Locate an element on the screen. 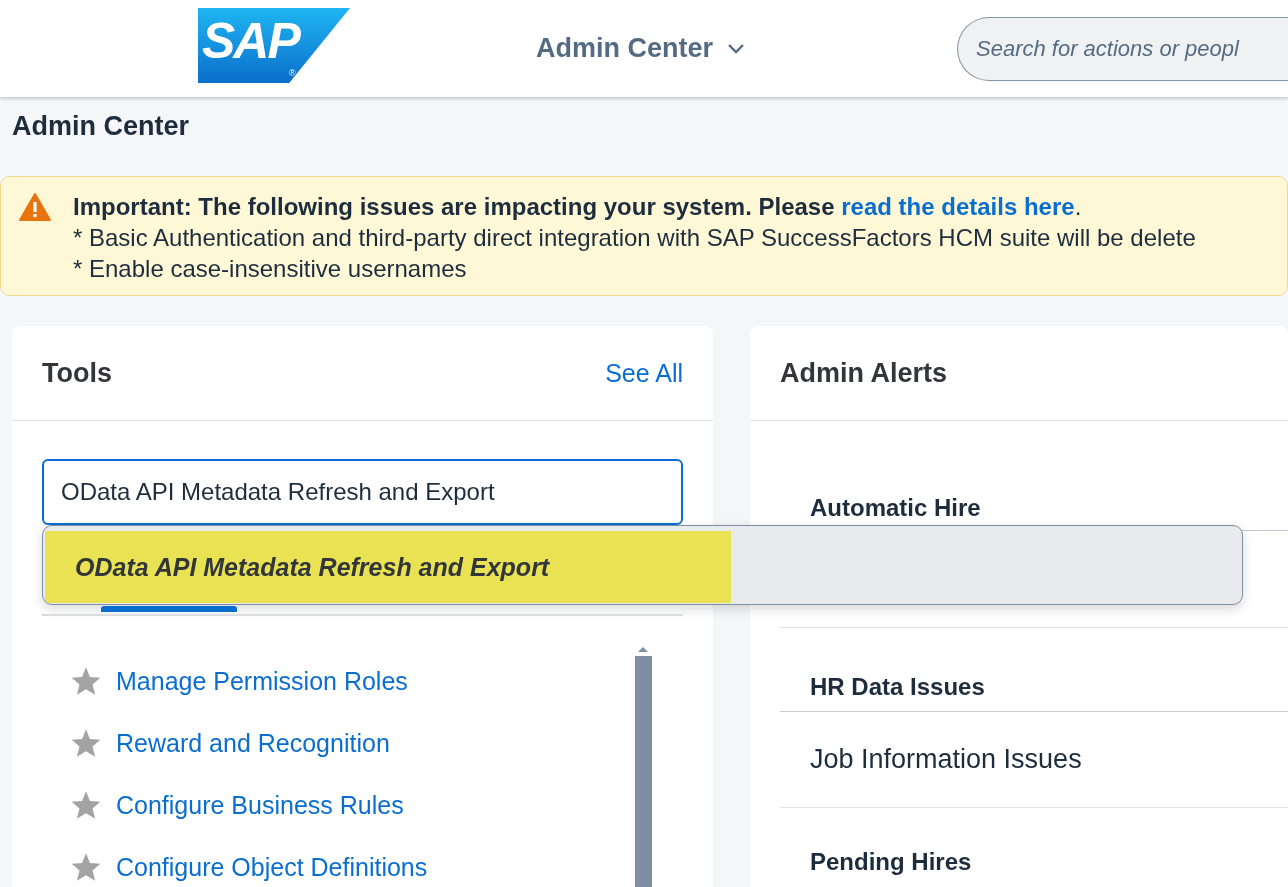  details-link: read the details here is located at coordinates (958, 206).